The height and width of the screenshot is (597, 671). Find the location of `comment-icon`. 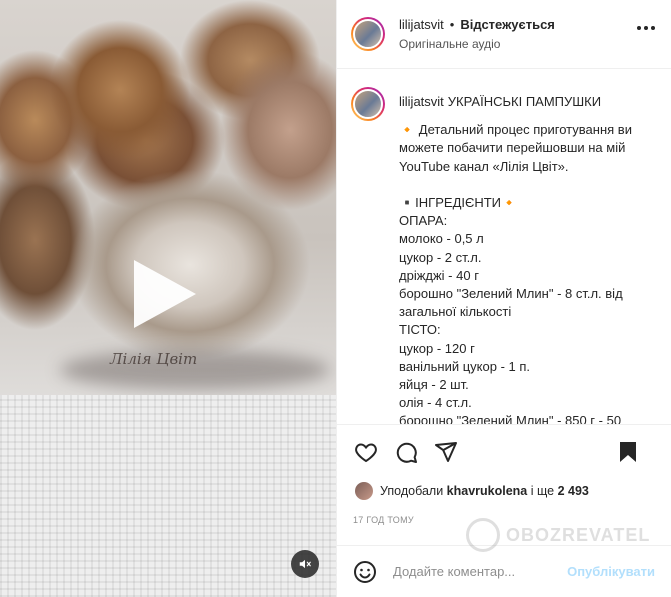

comment-icon is located at coordinates (406, 452).